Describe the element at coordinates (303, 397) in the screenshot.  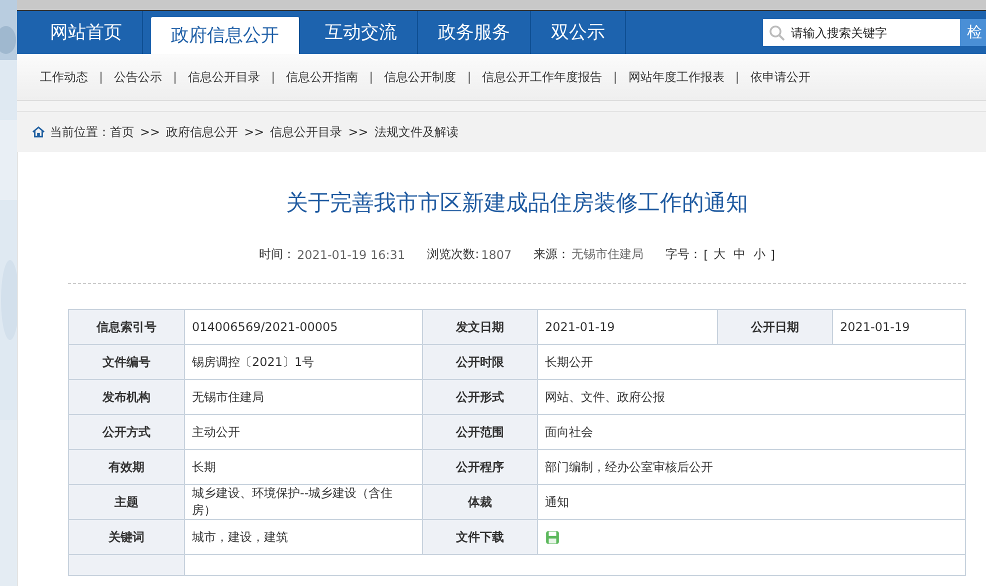
I see `table-cell: 无锡市住建局` at that location.